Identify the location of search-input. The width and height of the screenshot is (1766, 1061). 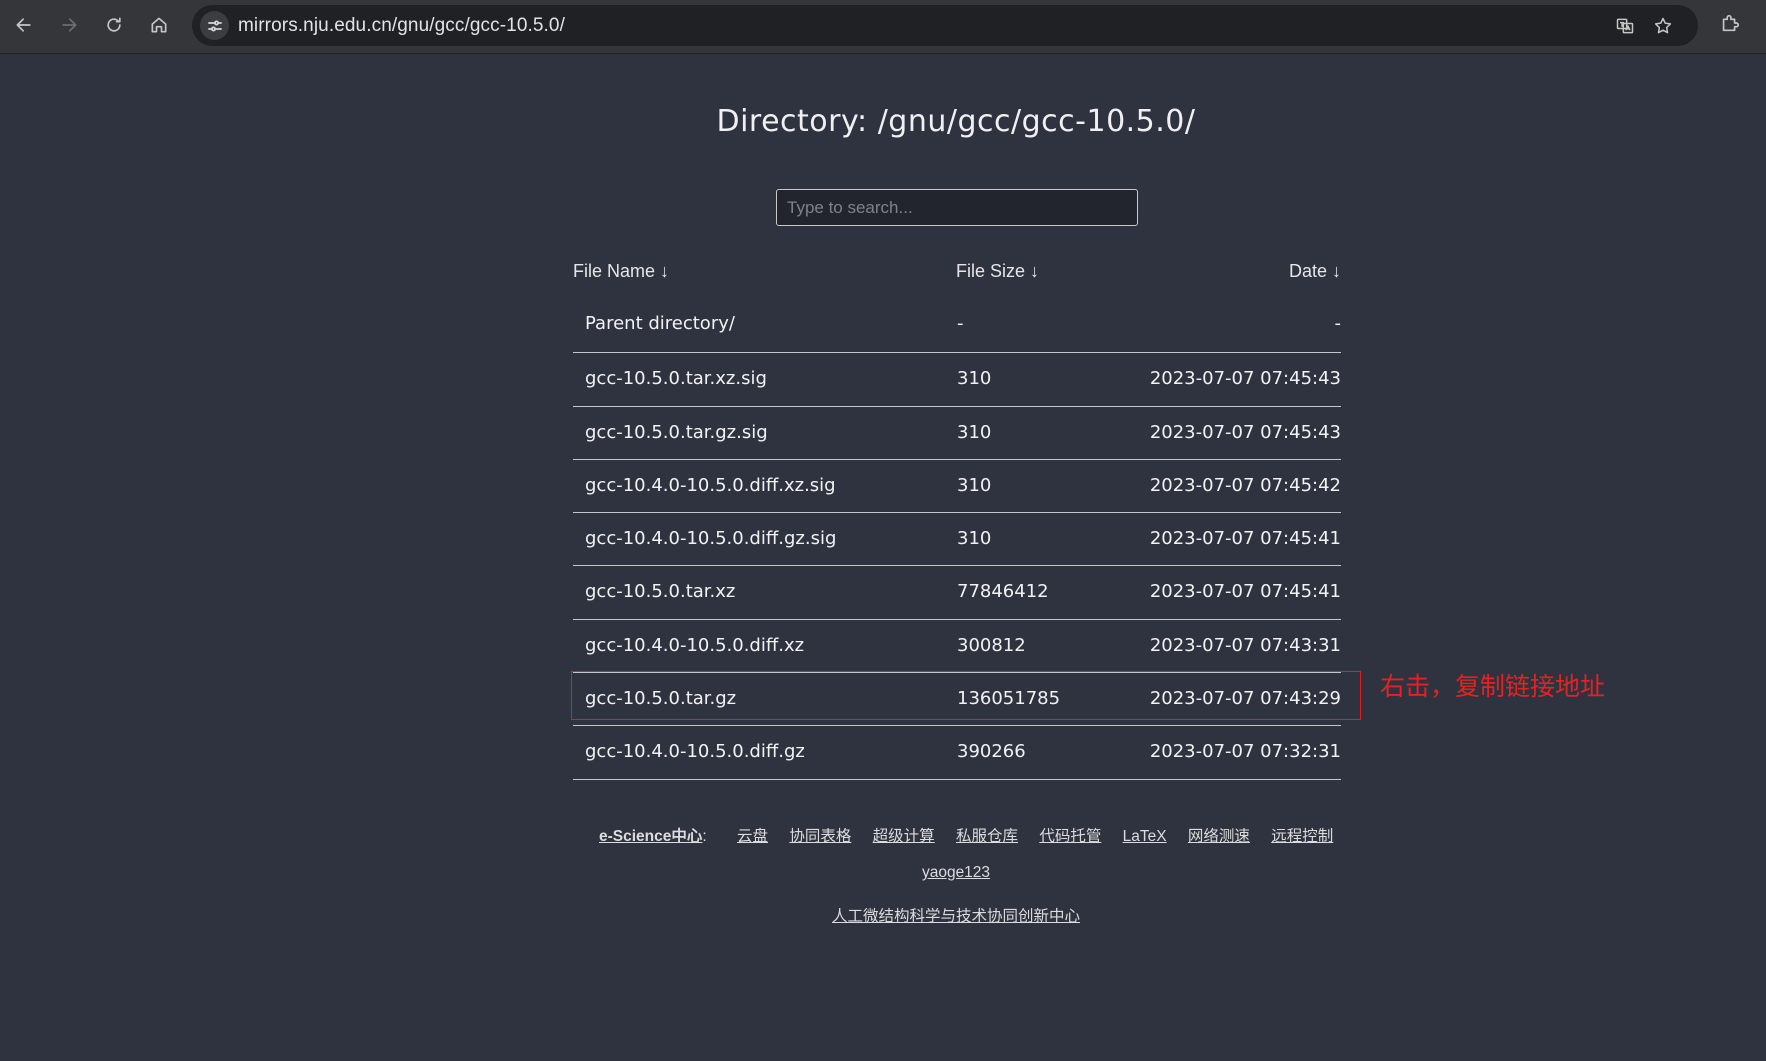
(957, 207).